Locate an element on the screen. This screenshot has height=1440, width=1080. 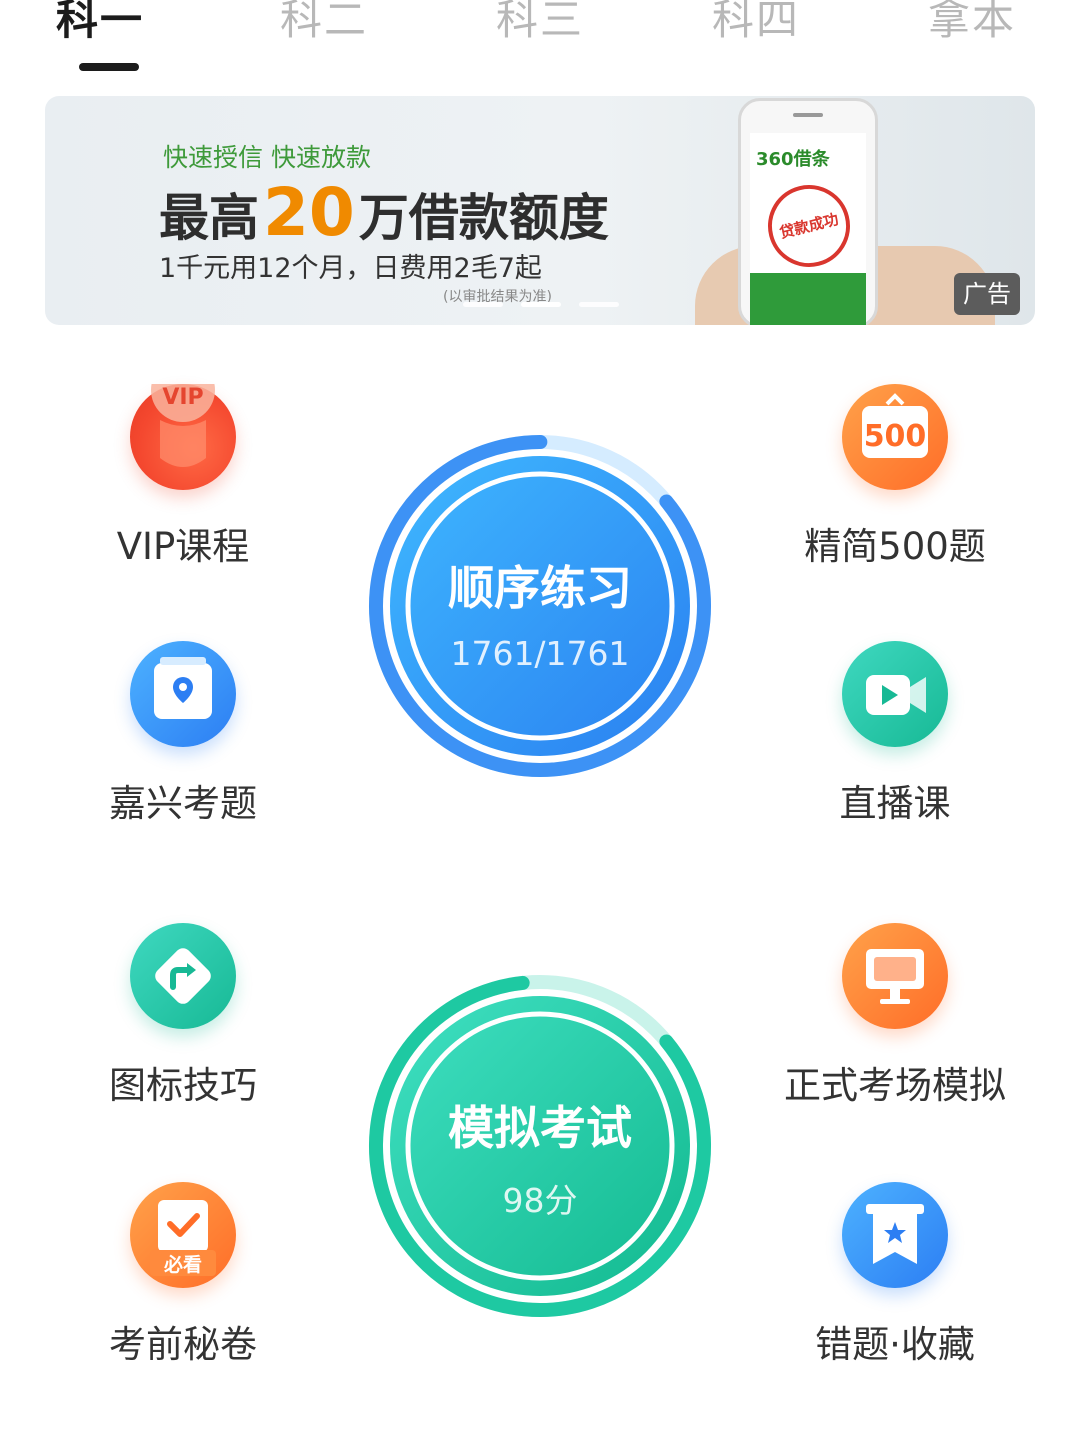
live-class-button: 直播课 is located at coordinates (895, 741).